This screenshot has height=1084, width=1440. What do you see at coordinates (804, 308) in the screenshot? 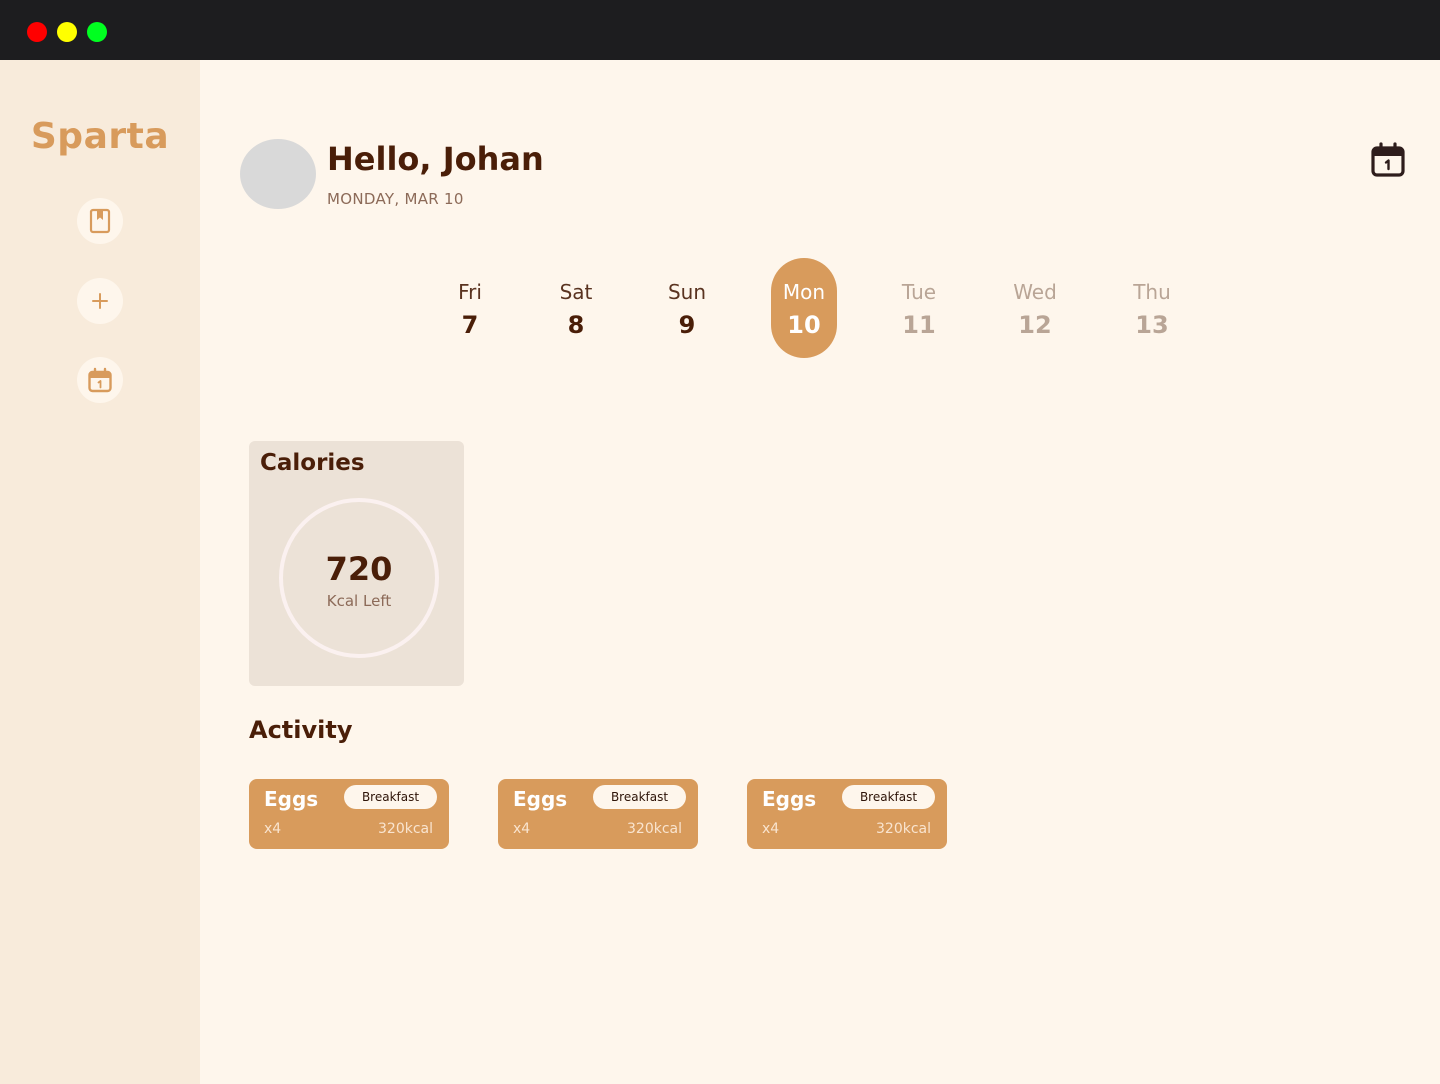
I see `day-mon-10-selected: Mon 10` at bounding box center [804, 308].